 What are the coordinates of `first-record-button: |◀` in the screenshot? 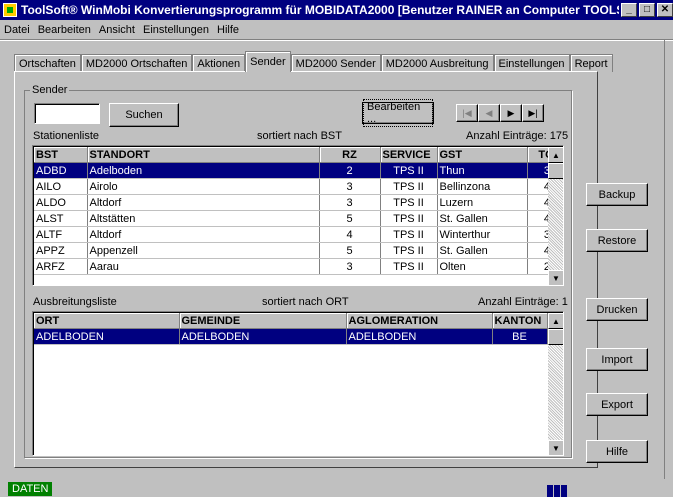 It's located at (467, 113).